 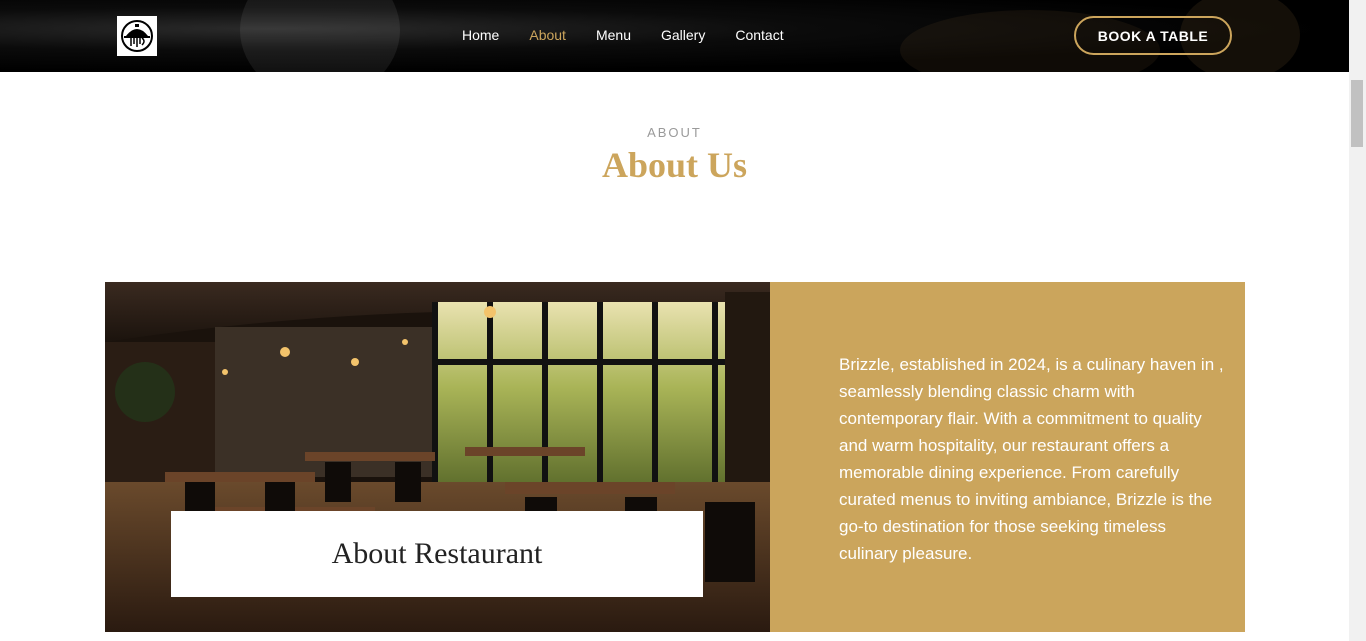 I want to click on nav-menu: Menu, so click(x=613, y=35).